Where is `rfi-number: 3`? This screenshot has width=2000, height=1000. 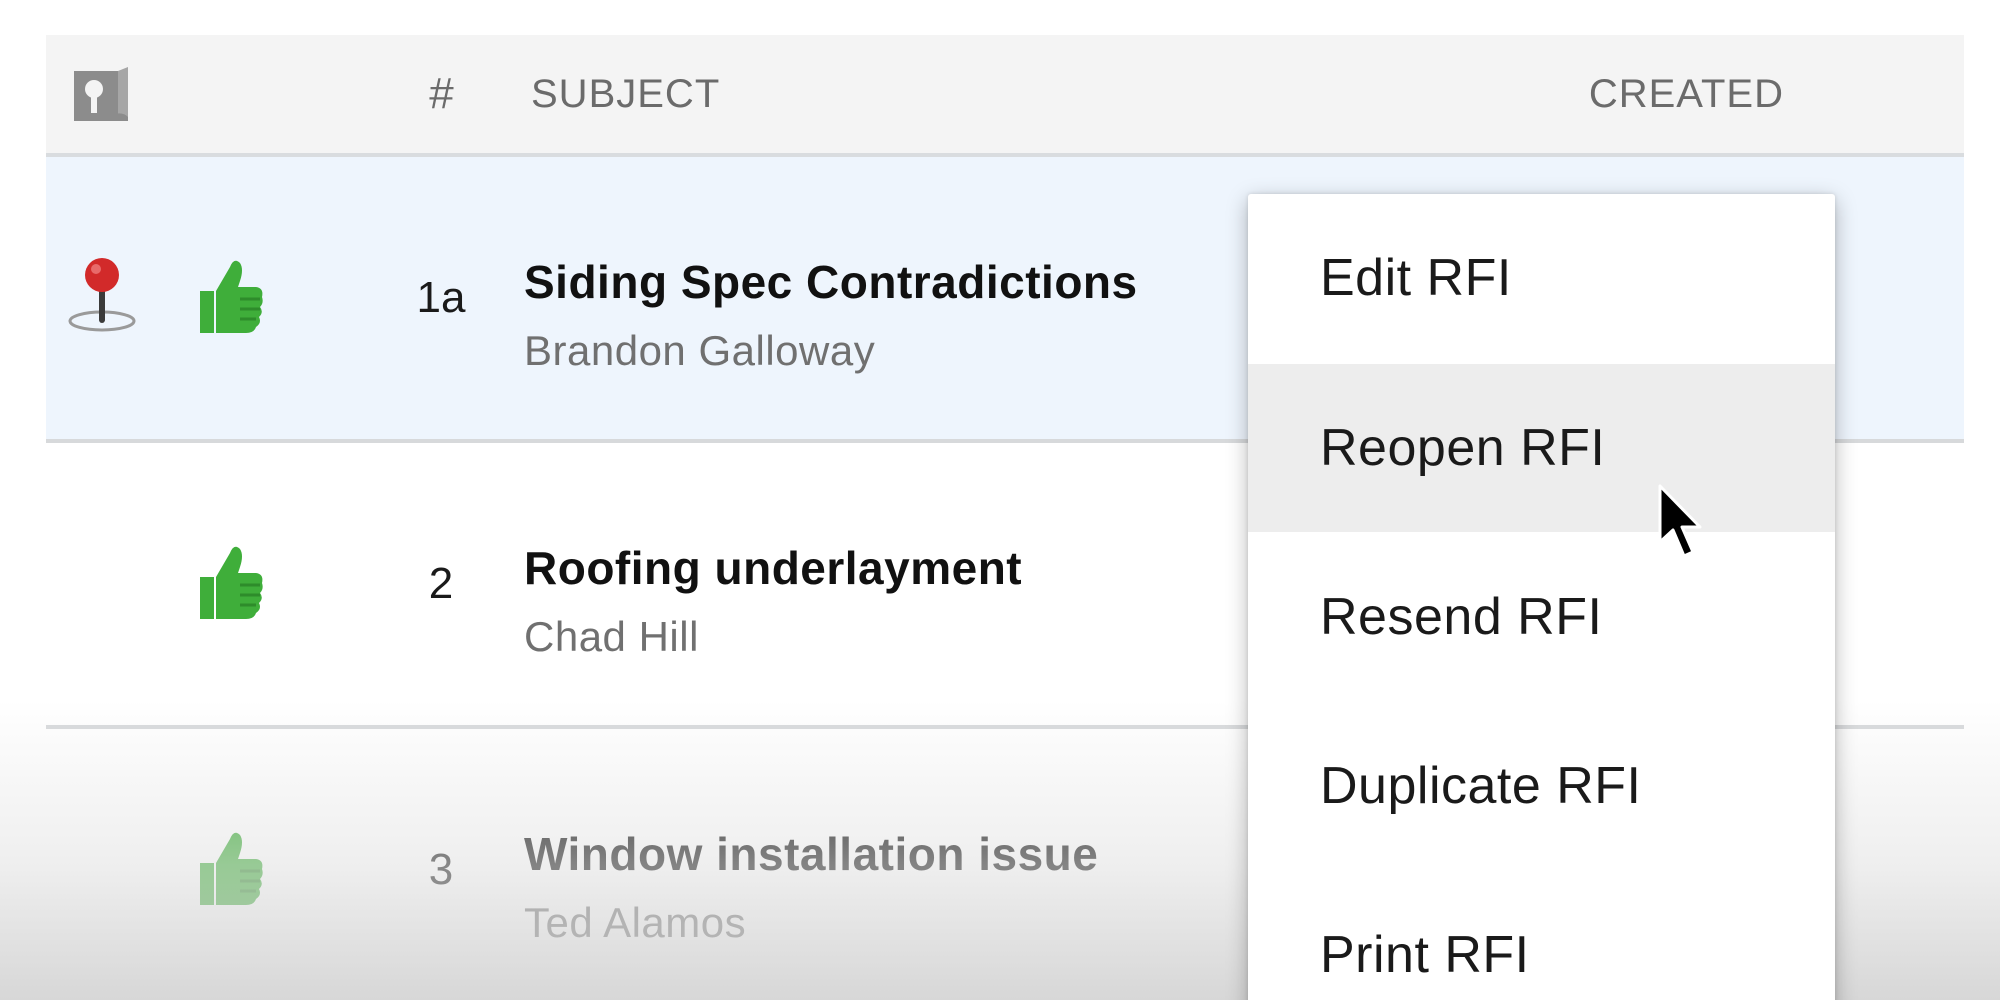 rfi-number: 3 is located at coordinates (441, 869).